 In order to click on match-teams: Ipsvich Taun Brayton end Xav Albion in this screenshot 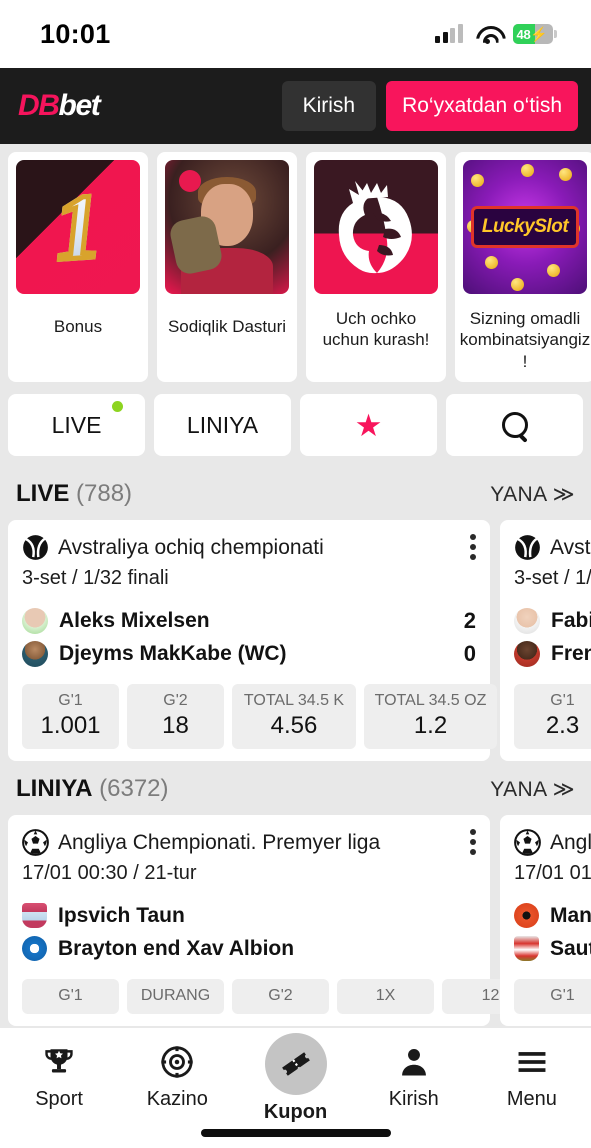, I will do `click(249, 932)`.